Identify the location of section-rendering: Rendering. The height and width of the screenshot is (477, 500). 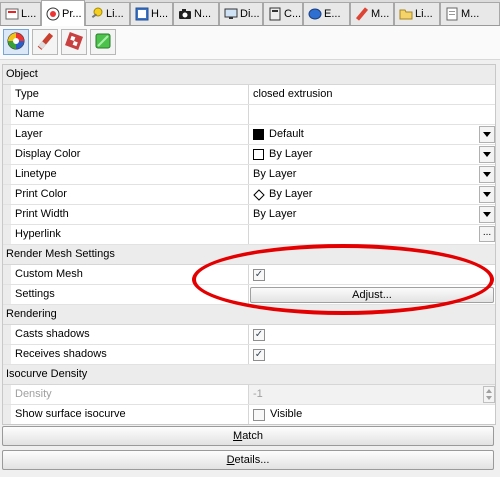
(249, 315).